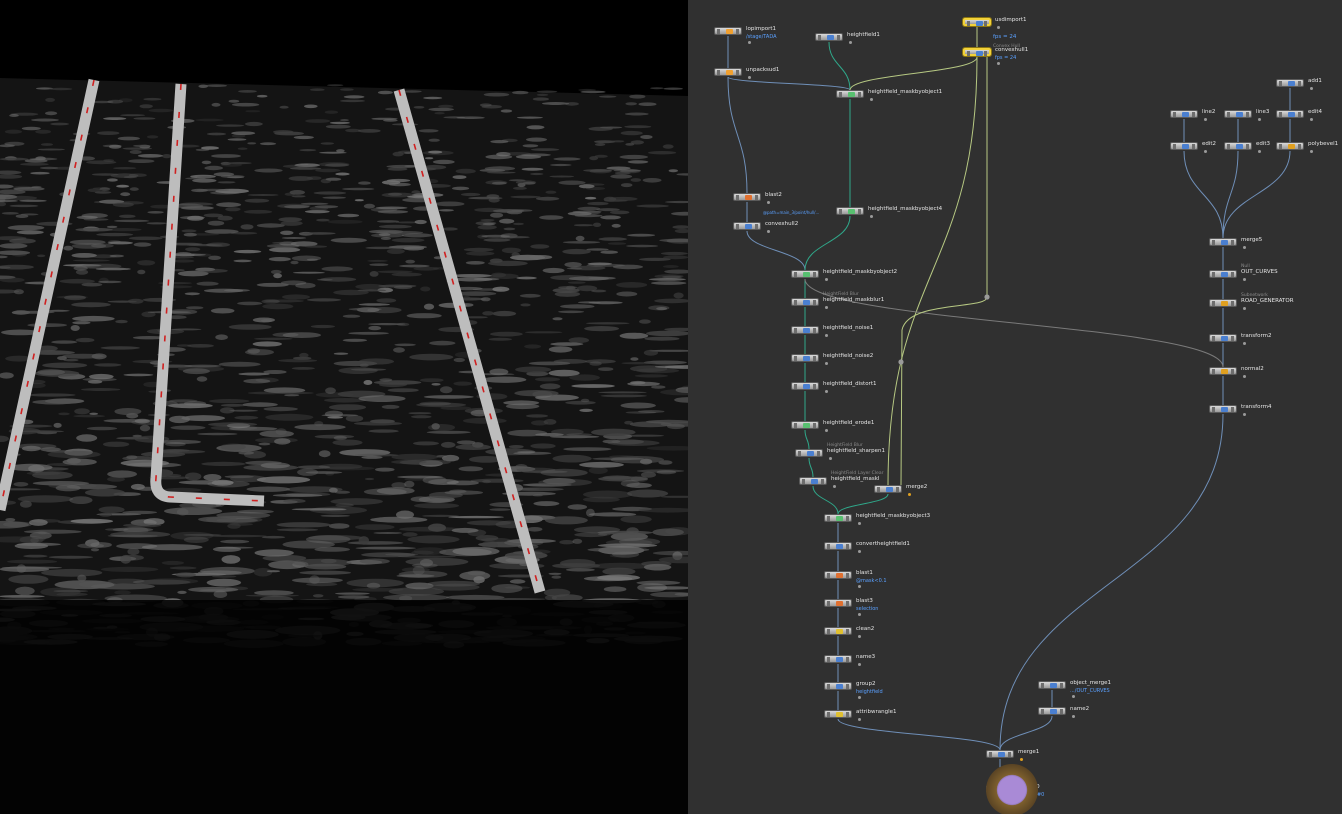 This screenshot has height=814, width=1342. Describe the element at coordinates (849, 423) in the screenshot. I see `node-label: heightfield_erode1` at that location.